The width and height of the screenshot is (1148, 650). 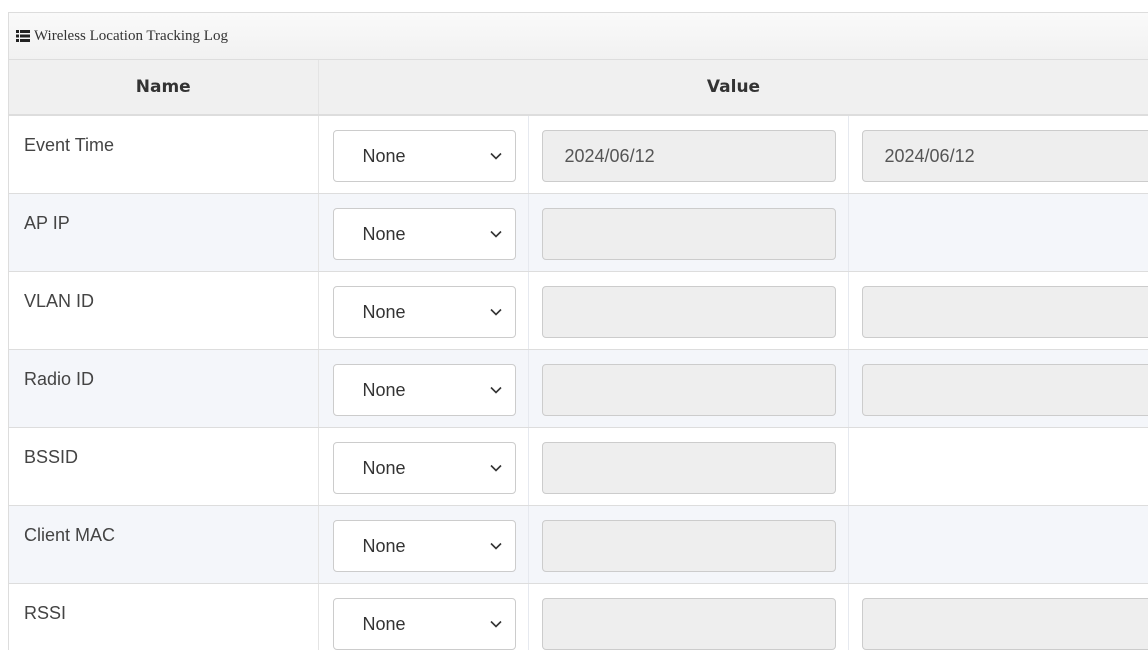 What do you see at coordinates (131, 36) in the screenshot?
I see `panel-title: Wireless Location Tracking Log` at bounding box center [131, 36].